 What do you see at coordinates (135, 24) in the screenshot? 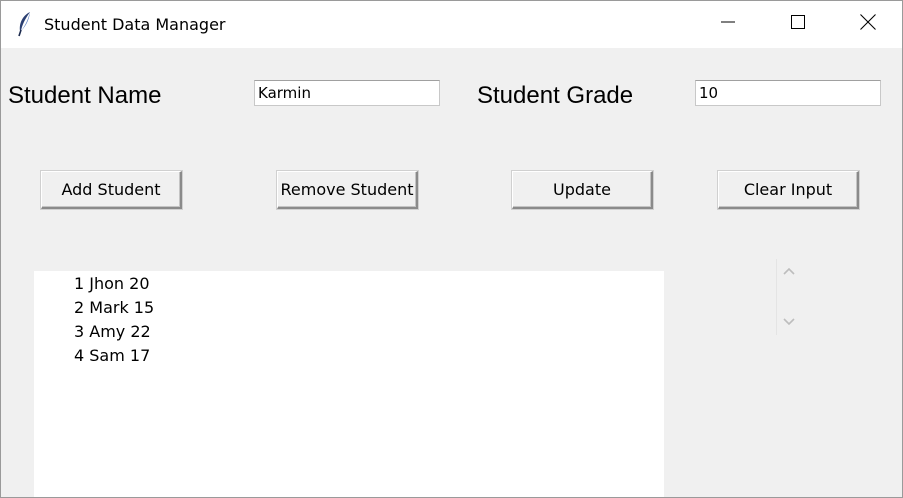
I see `window-title: Student Data Manager` at bounding box center [135, 24].